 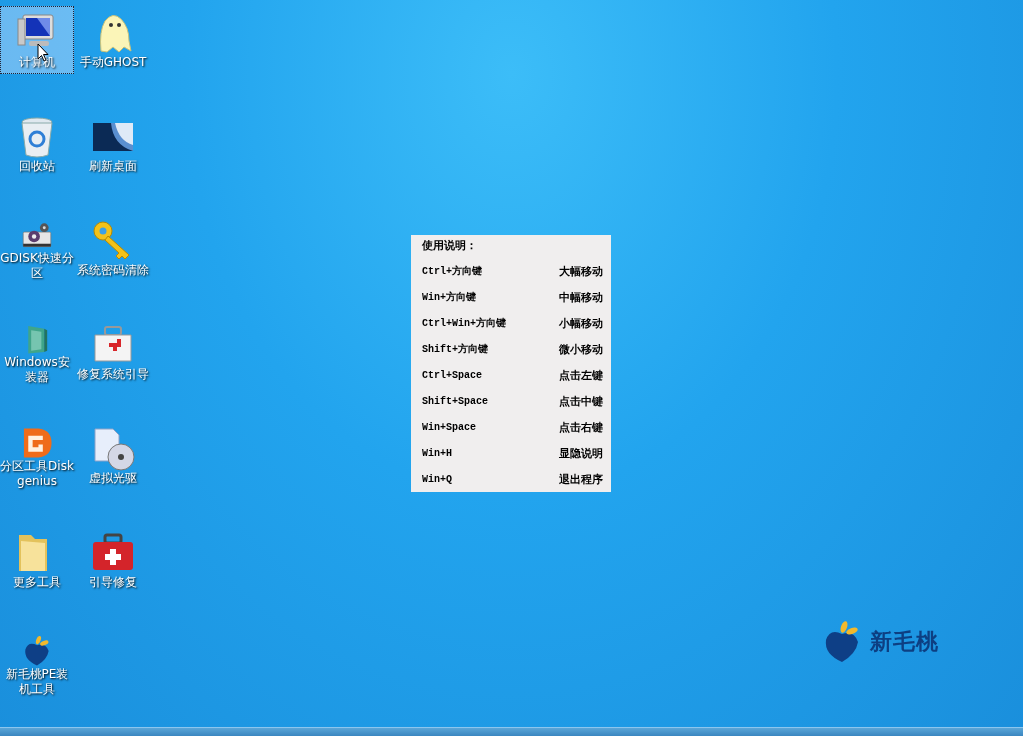 I want to click on brand-name: 新毛桃, so click(x=904, y=642).